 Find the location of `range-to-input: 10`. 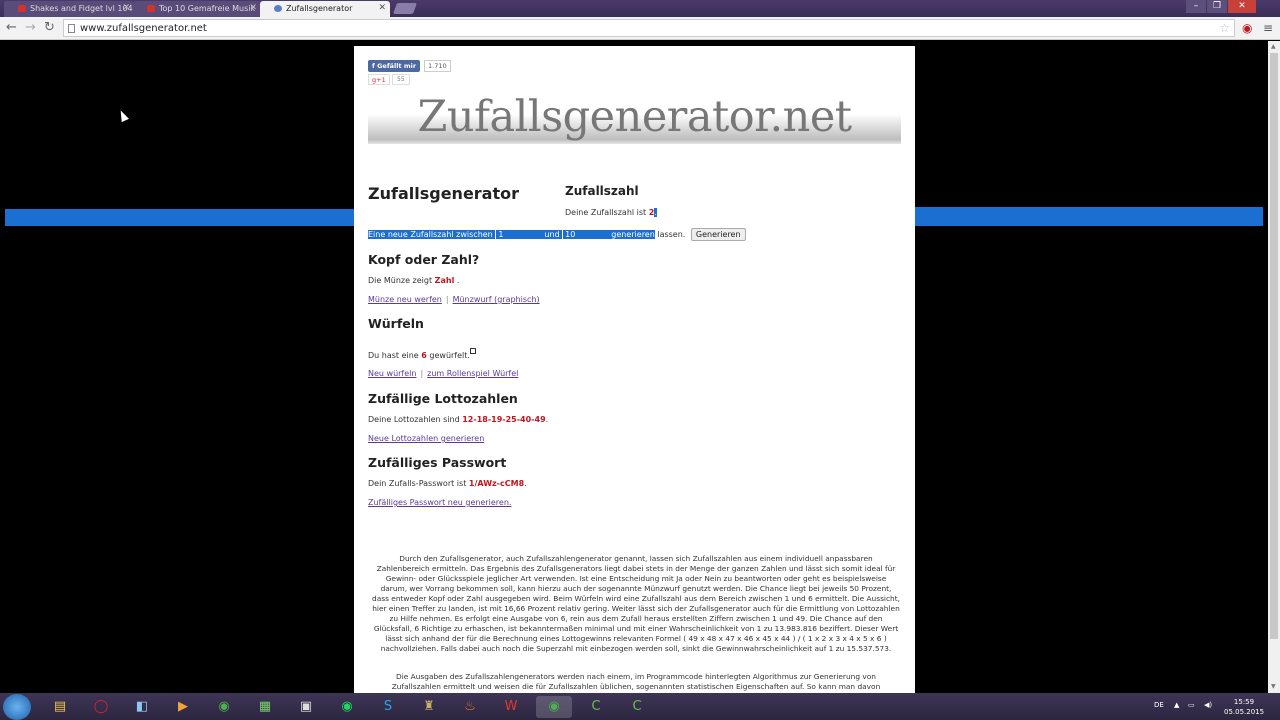

range-to-input: 10 is located at coordinates (584, 234).